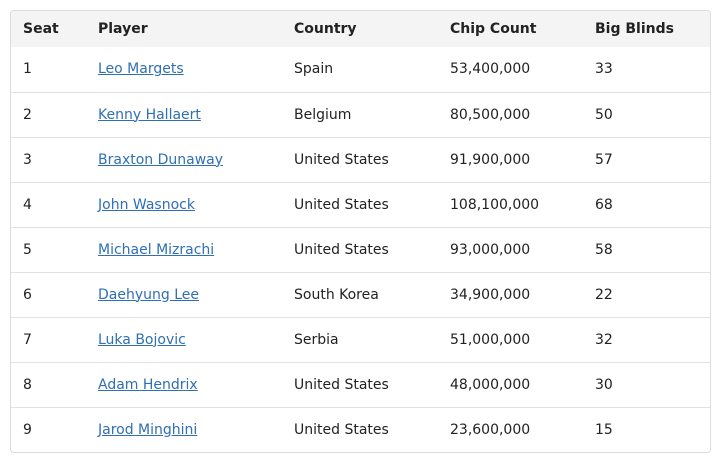 This screenshot has width=717, height=460. I want to click on chip-count-cell: 91,900,000, so click(510, 159).